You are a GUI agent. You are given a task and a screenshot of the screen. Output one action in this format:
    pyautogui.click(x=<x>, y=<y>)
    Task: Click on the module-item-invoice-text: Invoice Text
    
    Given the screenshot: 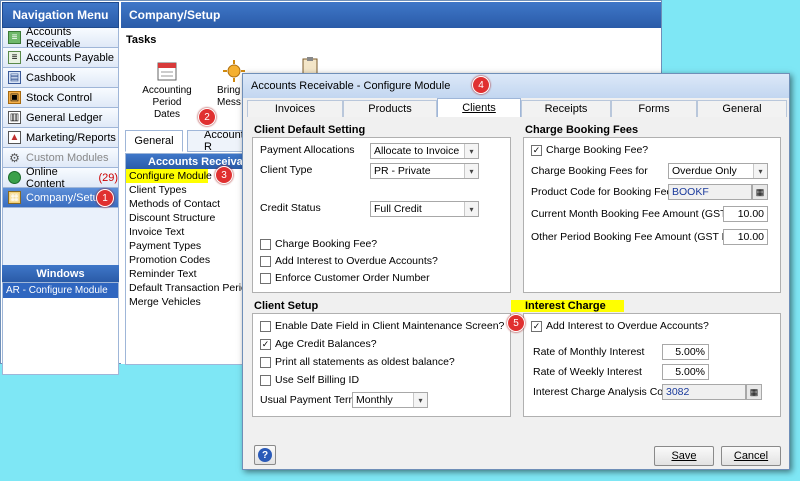 What is the action you would take?
    pyautogui.click(x=186, y=232)
    